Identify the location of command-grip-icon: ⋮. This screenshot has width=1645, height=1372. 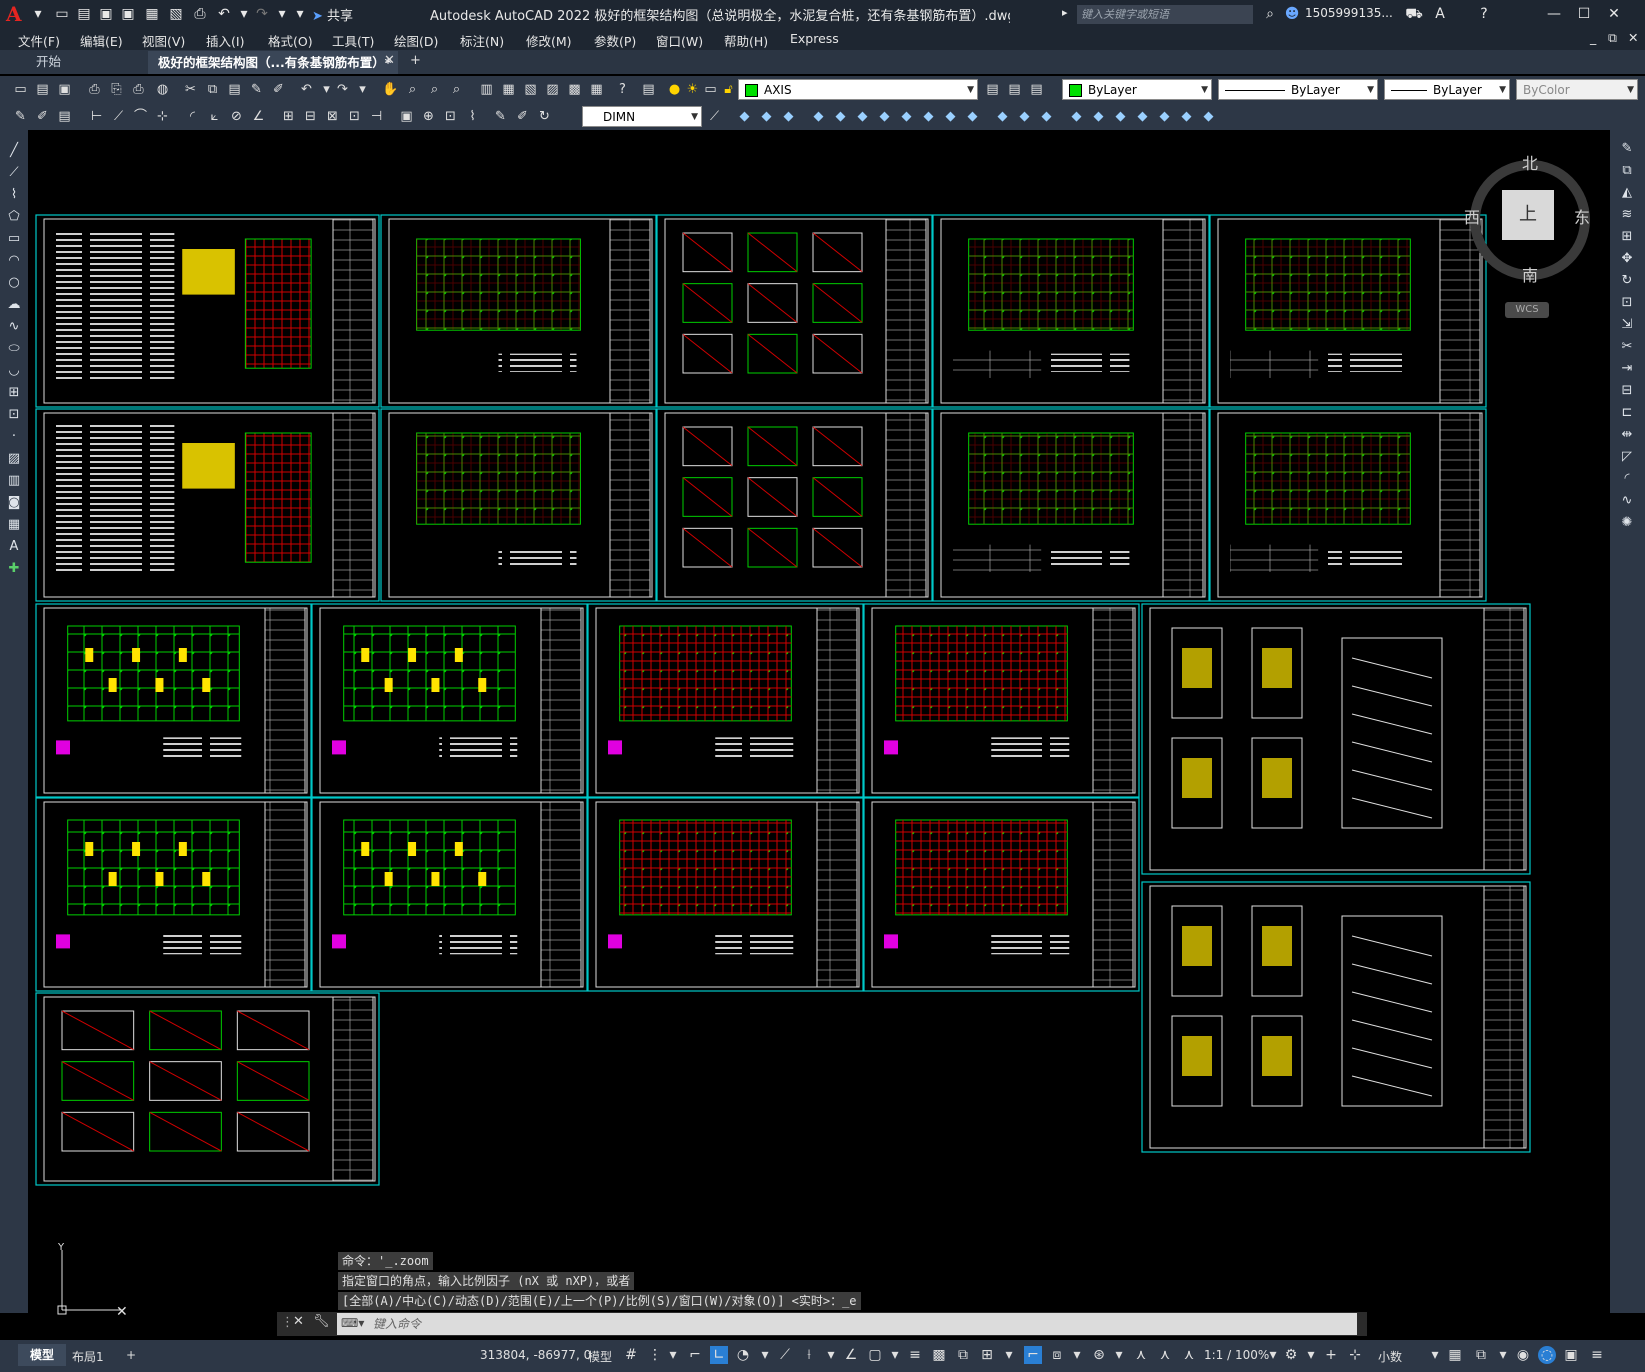
(287, 1322).